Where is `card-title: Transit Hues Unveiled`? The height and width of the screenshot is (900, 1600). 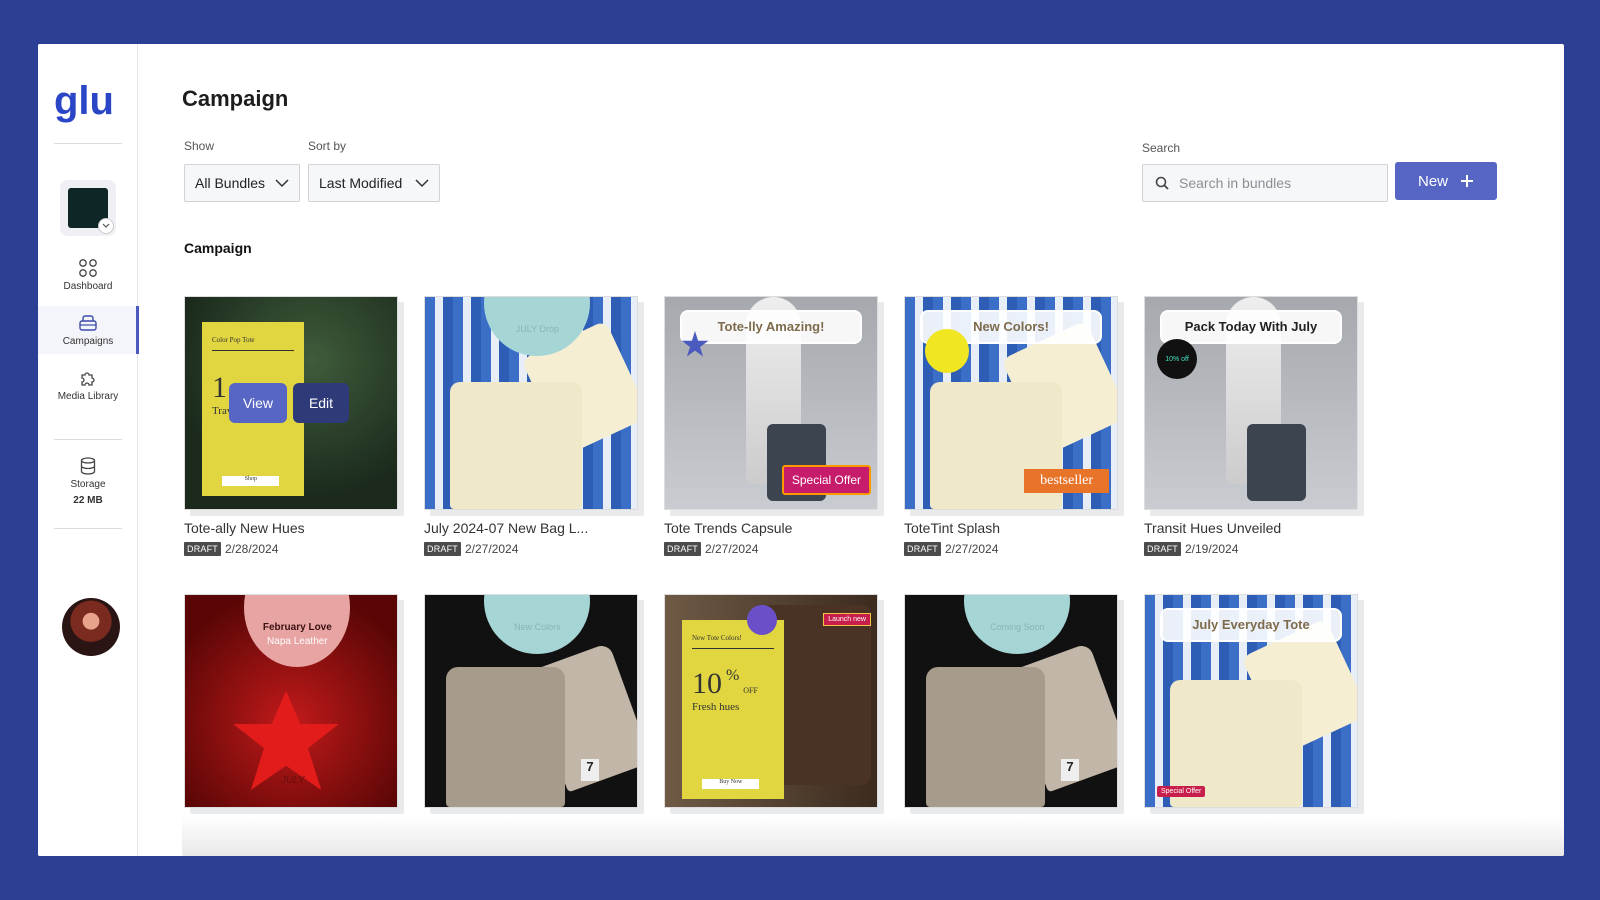 card-title: Transit Hues Unveiled is located at coordinates (1213, 528).